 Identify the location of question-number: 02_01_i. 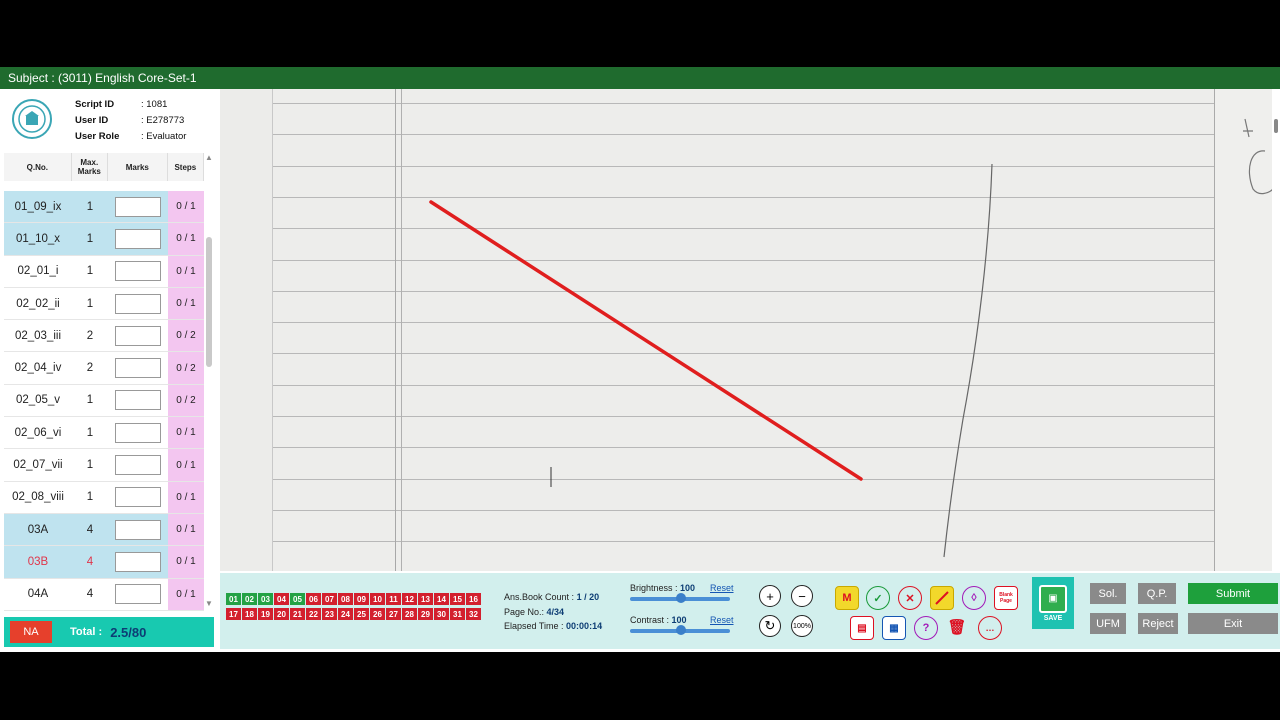
(38, 271).